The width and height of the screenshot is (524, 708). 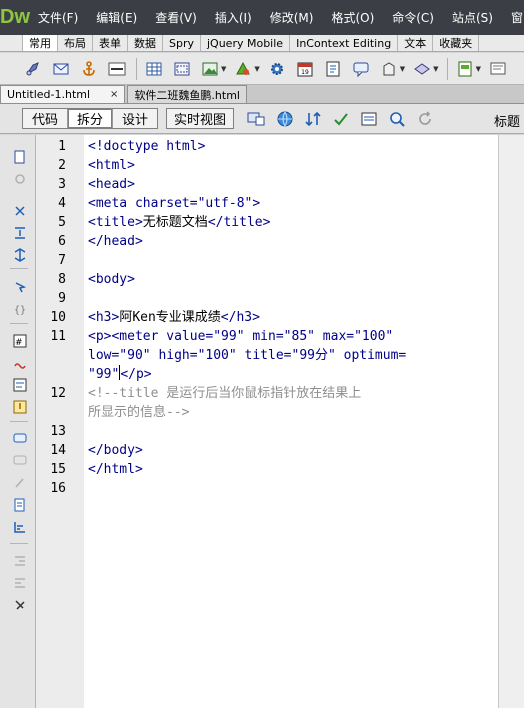 I want to click on dreamweaver-logo: Dw, so click(x=15, y=17).